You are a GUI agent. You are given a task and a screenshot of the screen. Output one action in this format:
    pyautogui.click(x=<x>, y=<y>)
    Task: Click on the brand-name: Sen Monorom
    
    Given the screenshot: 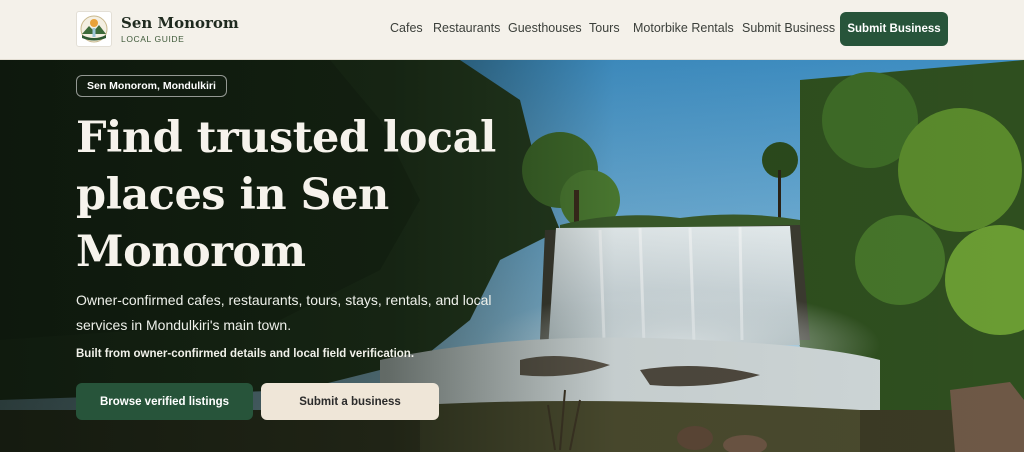 What is the action you would take?
    pyautogui.click(x=180, y=23)
    